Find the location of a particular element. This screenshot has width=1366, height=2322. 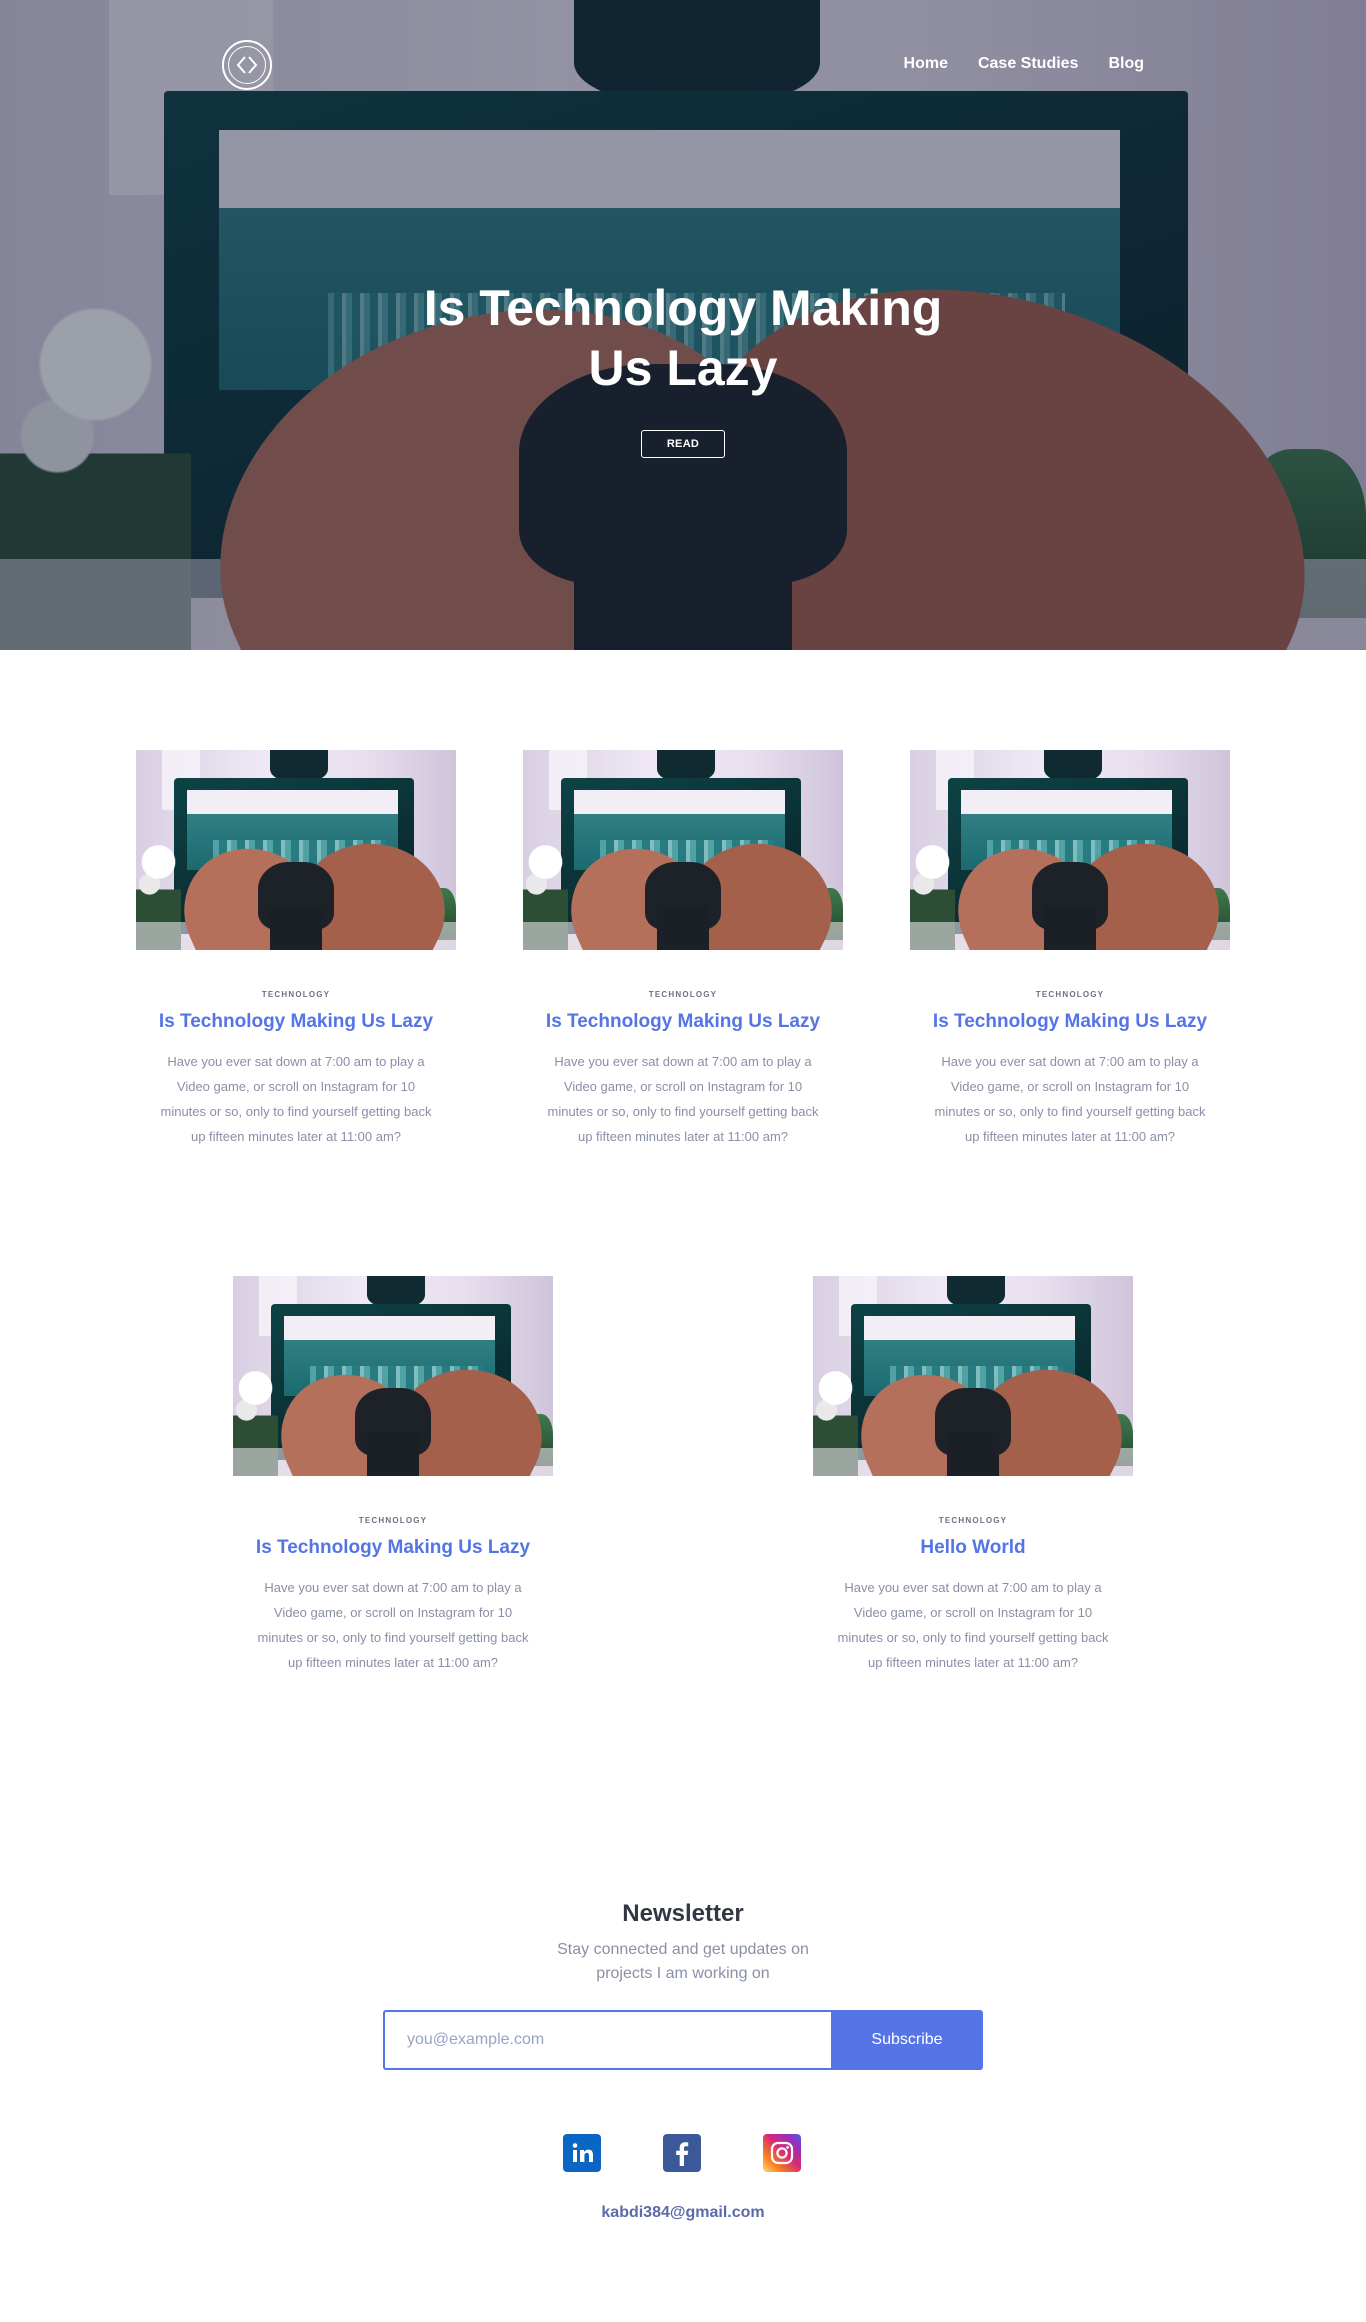

post-title: Hello World is located at coordinates (973, 1548).